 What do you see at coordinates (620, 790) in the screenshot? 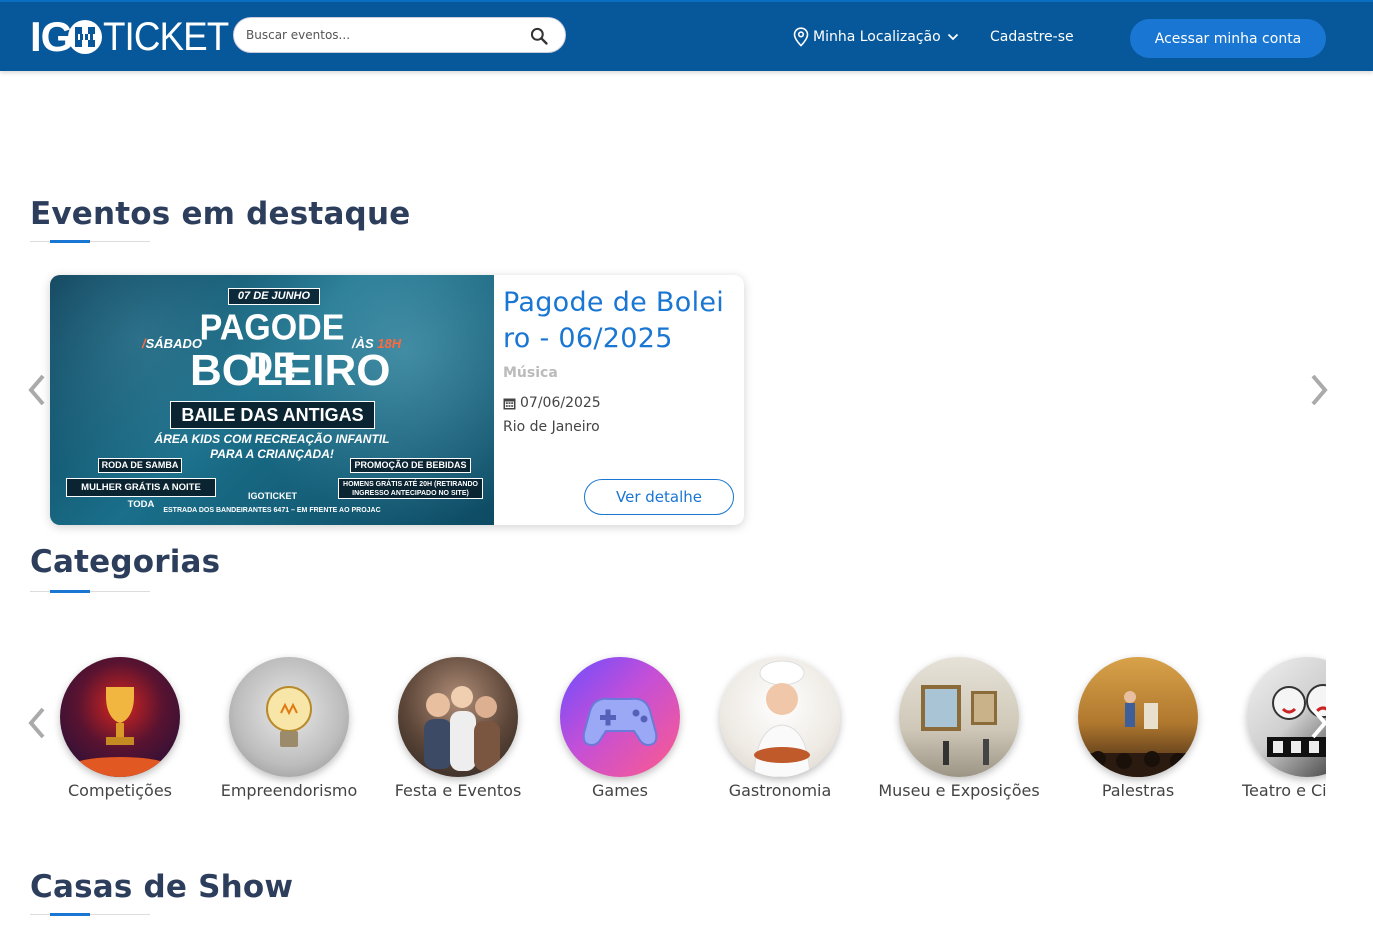
I see `category-label: Games` at bounding box center [620, 790].